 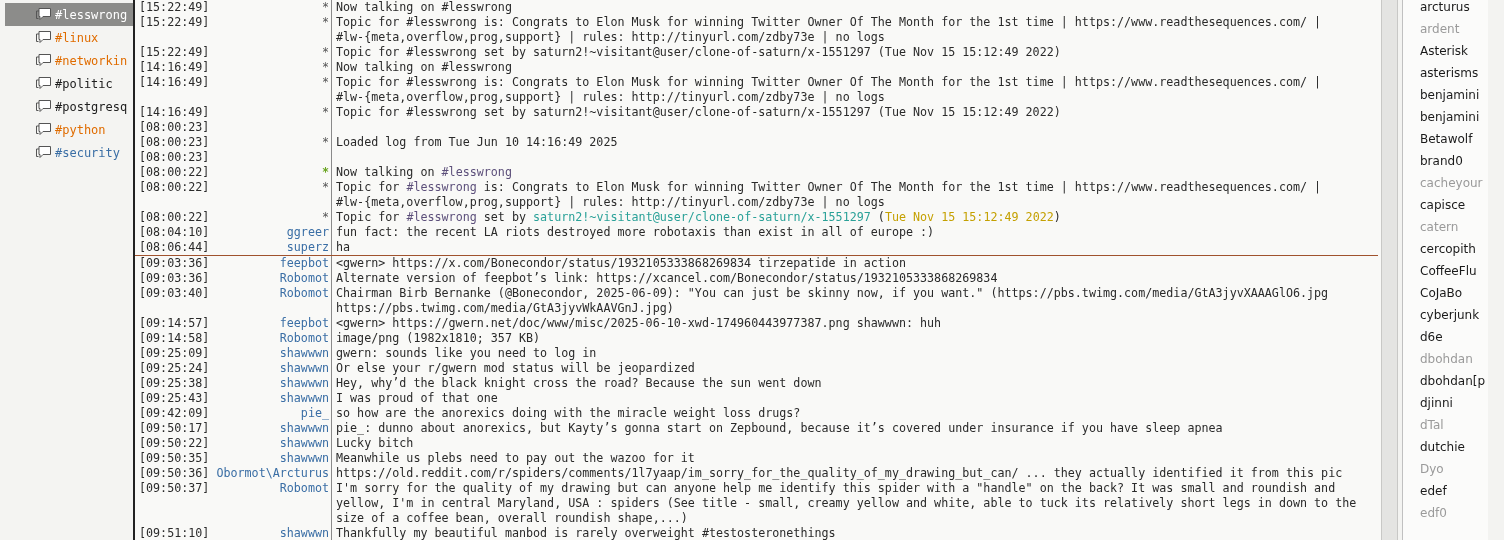 I want to click on nick: Obormot\Arcturus, so click(x=273, y=473).